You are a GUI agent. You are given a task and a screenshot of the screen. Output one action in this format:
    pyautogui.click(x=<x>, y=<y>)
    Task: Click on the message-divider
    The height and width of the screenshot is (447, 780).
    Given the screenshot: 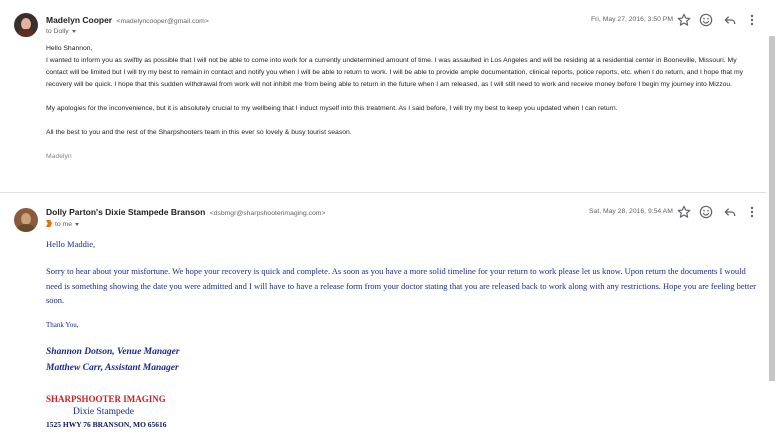 What is the action you would take?
    pyautogui.click(x=383, y=192)
    